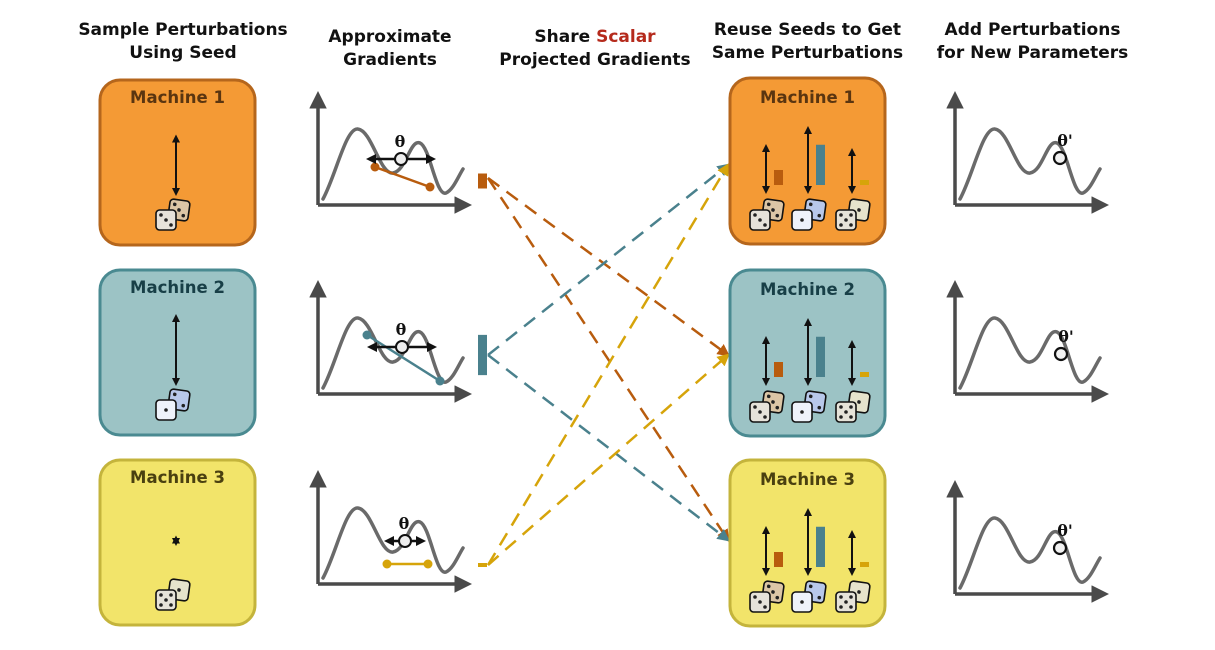  I want to click on new-parameter-plot-1: θ', so click(1027, 152).